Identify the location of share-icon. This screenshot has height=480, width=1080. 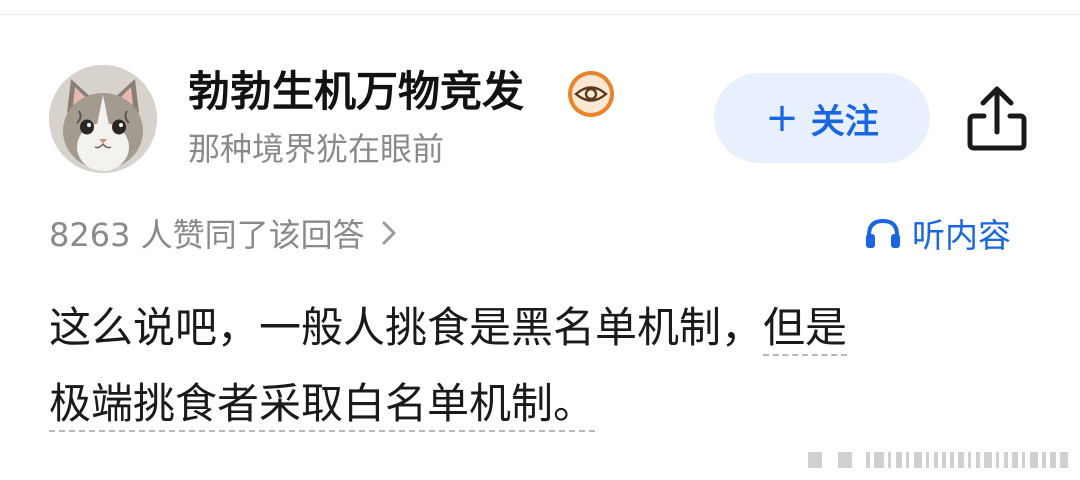
(997, 118).